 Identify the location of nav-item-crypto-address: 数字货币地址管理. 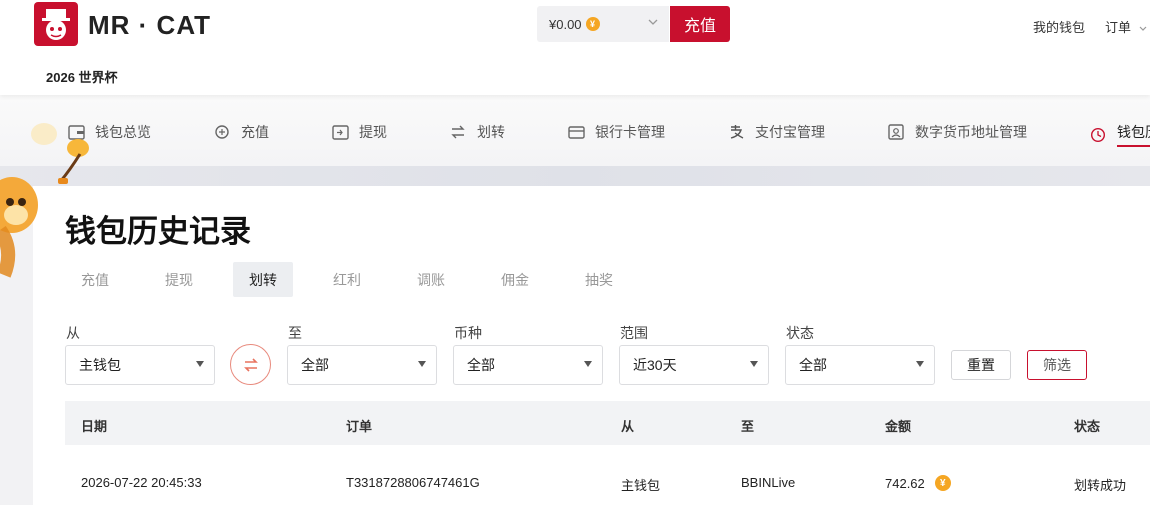
(957, 132).